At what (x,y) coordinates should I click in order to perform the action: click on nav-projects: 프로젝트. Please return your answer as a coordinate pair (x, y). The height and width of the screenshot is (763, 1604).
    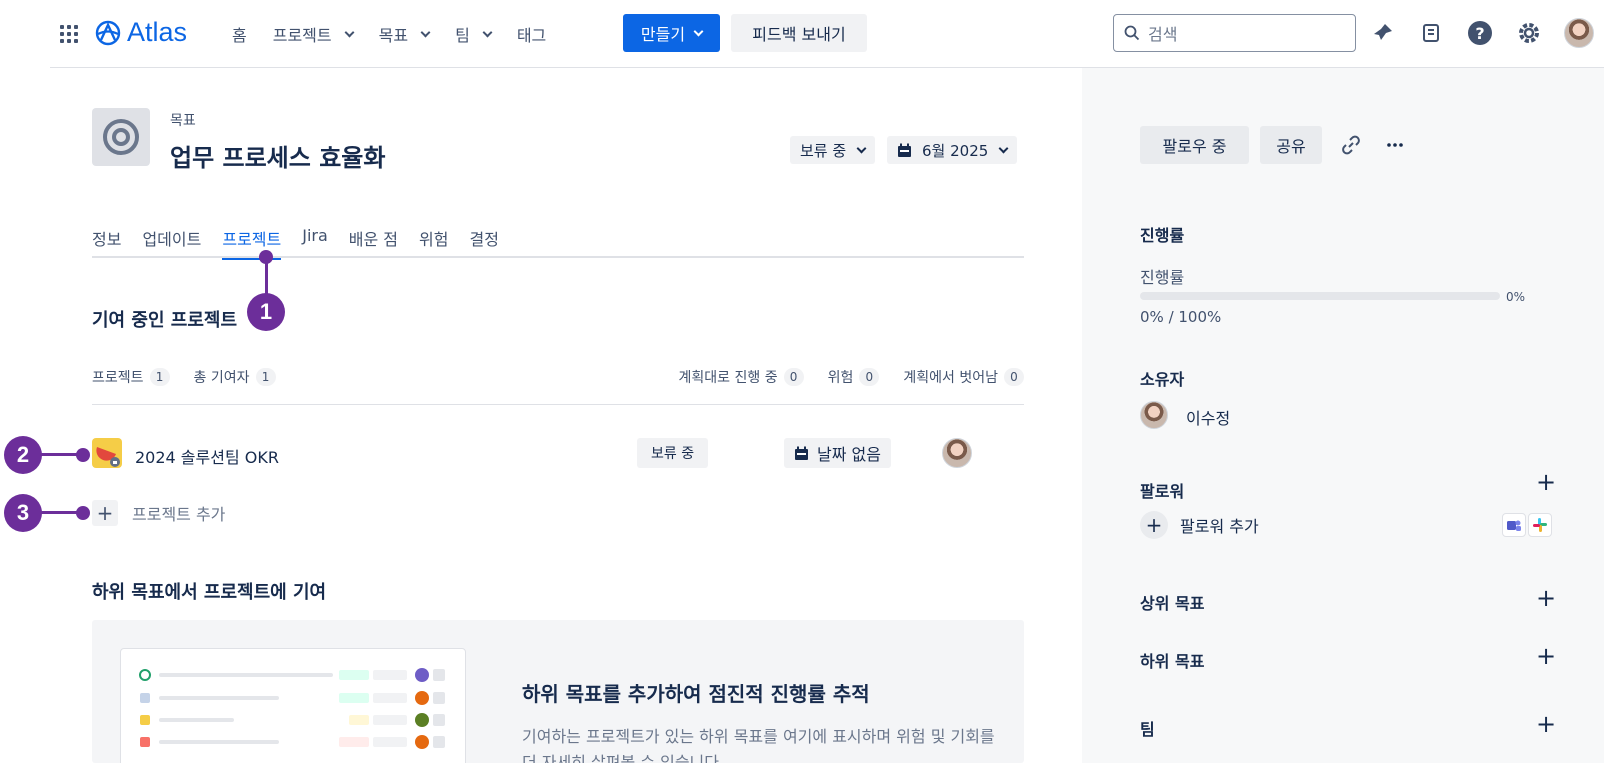
    Looking at the image, I should click on (313, 34).